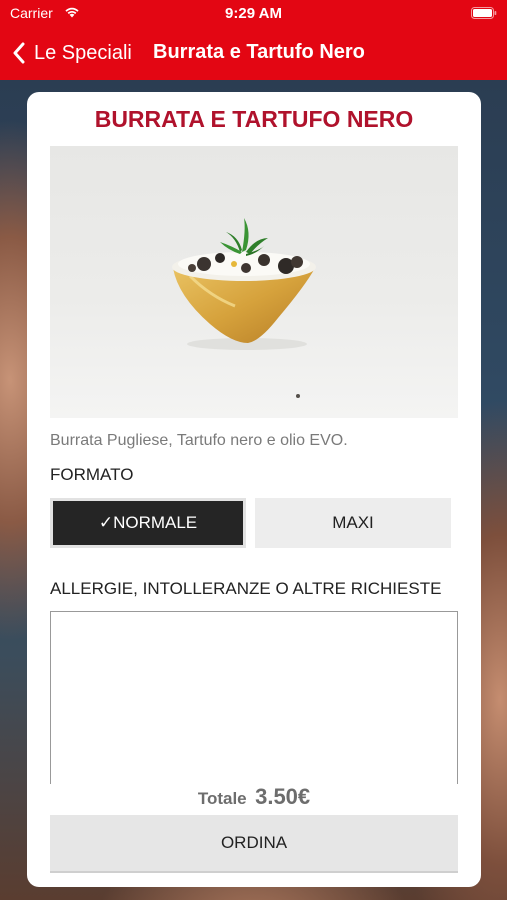  What do you see at coordinates (148, 523) in the screenshot?
I see `format-option-normale: ✓NORMALE` at bounding box center [148, 523].